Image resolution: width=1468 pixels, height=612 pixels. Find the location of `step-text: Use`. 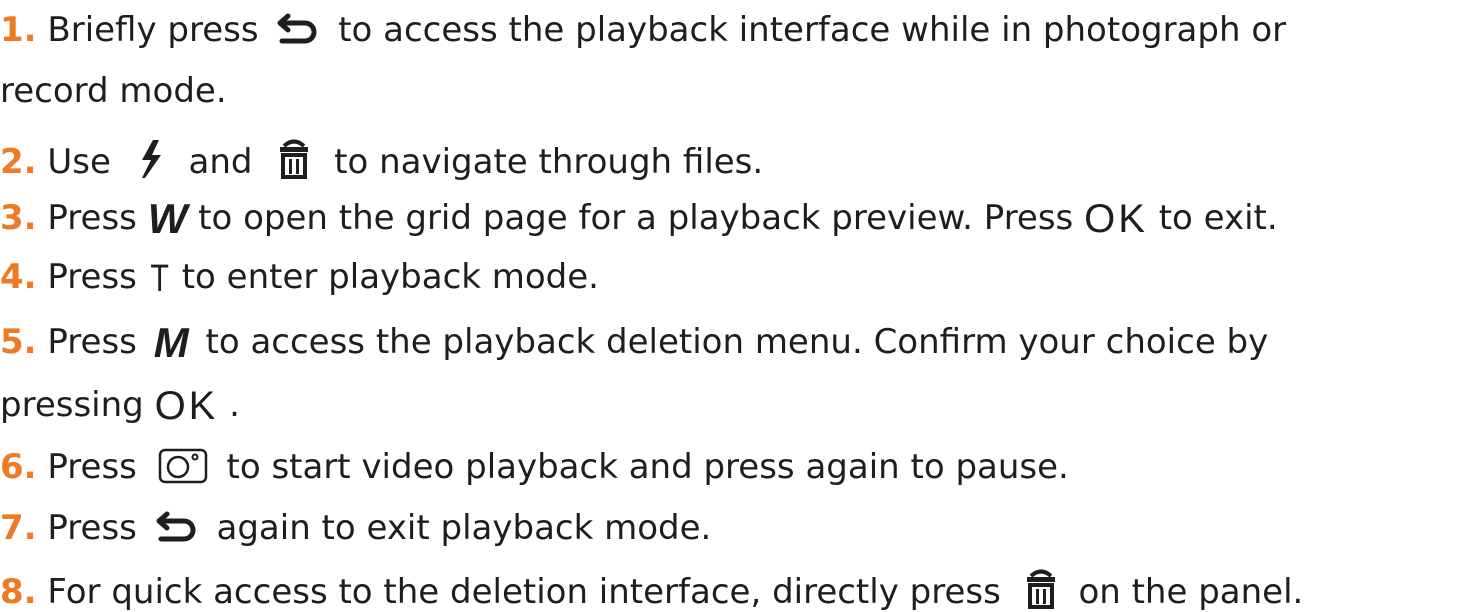

step-text: Use is located at coordinates (79, 162).